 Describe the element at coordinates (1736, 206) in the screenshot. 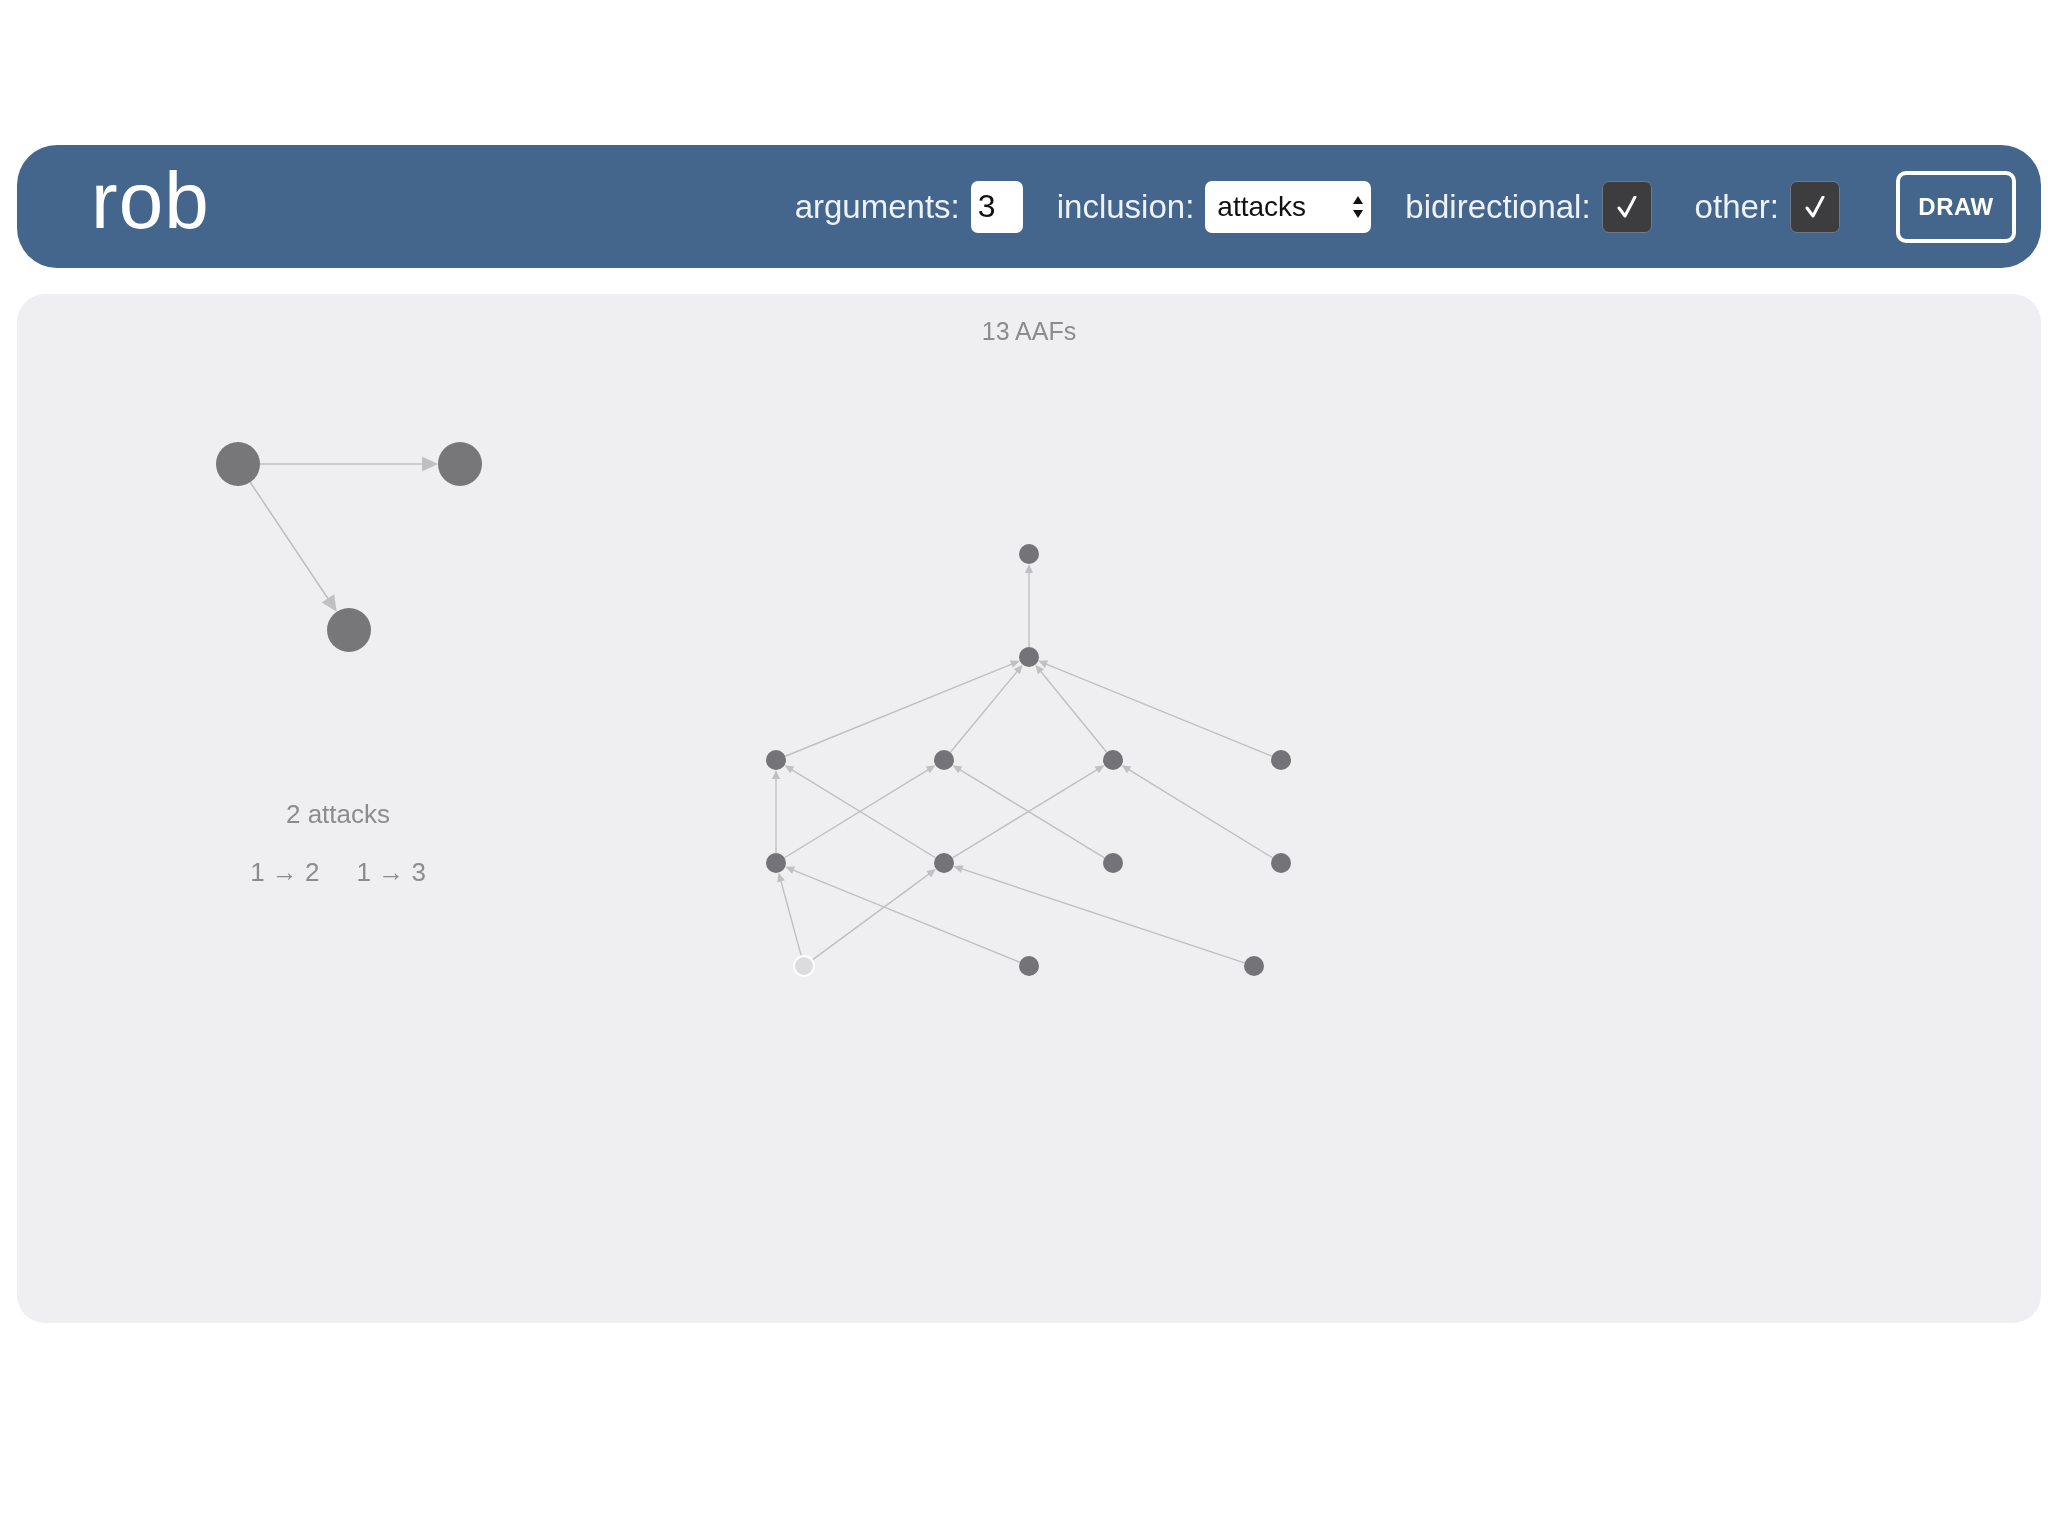

I see `other-label: other:` at that location.